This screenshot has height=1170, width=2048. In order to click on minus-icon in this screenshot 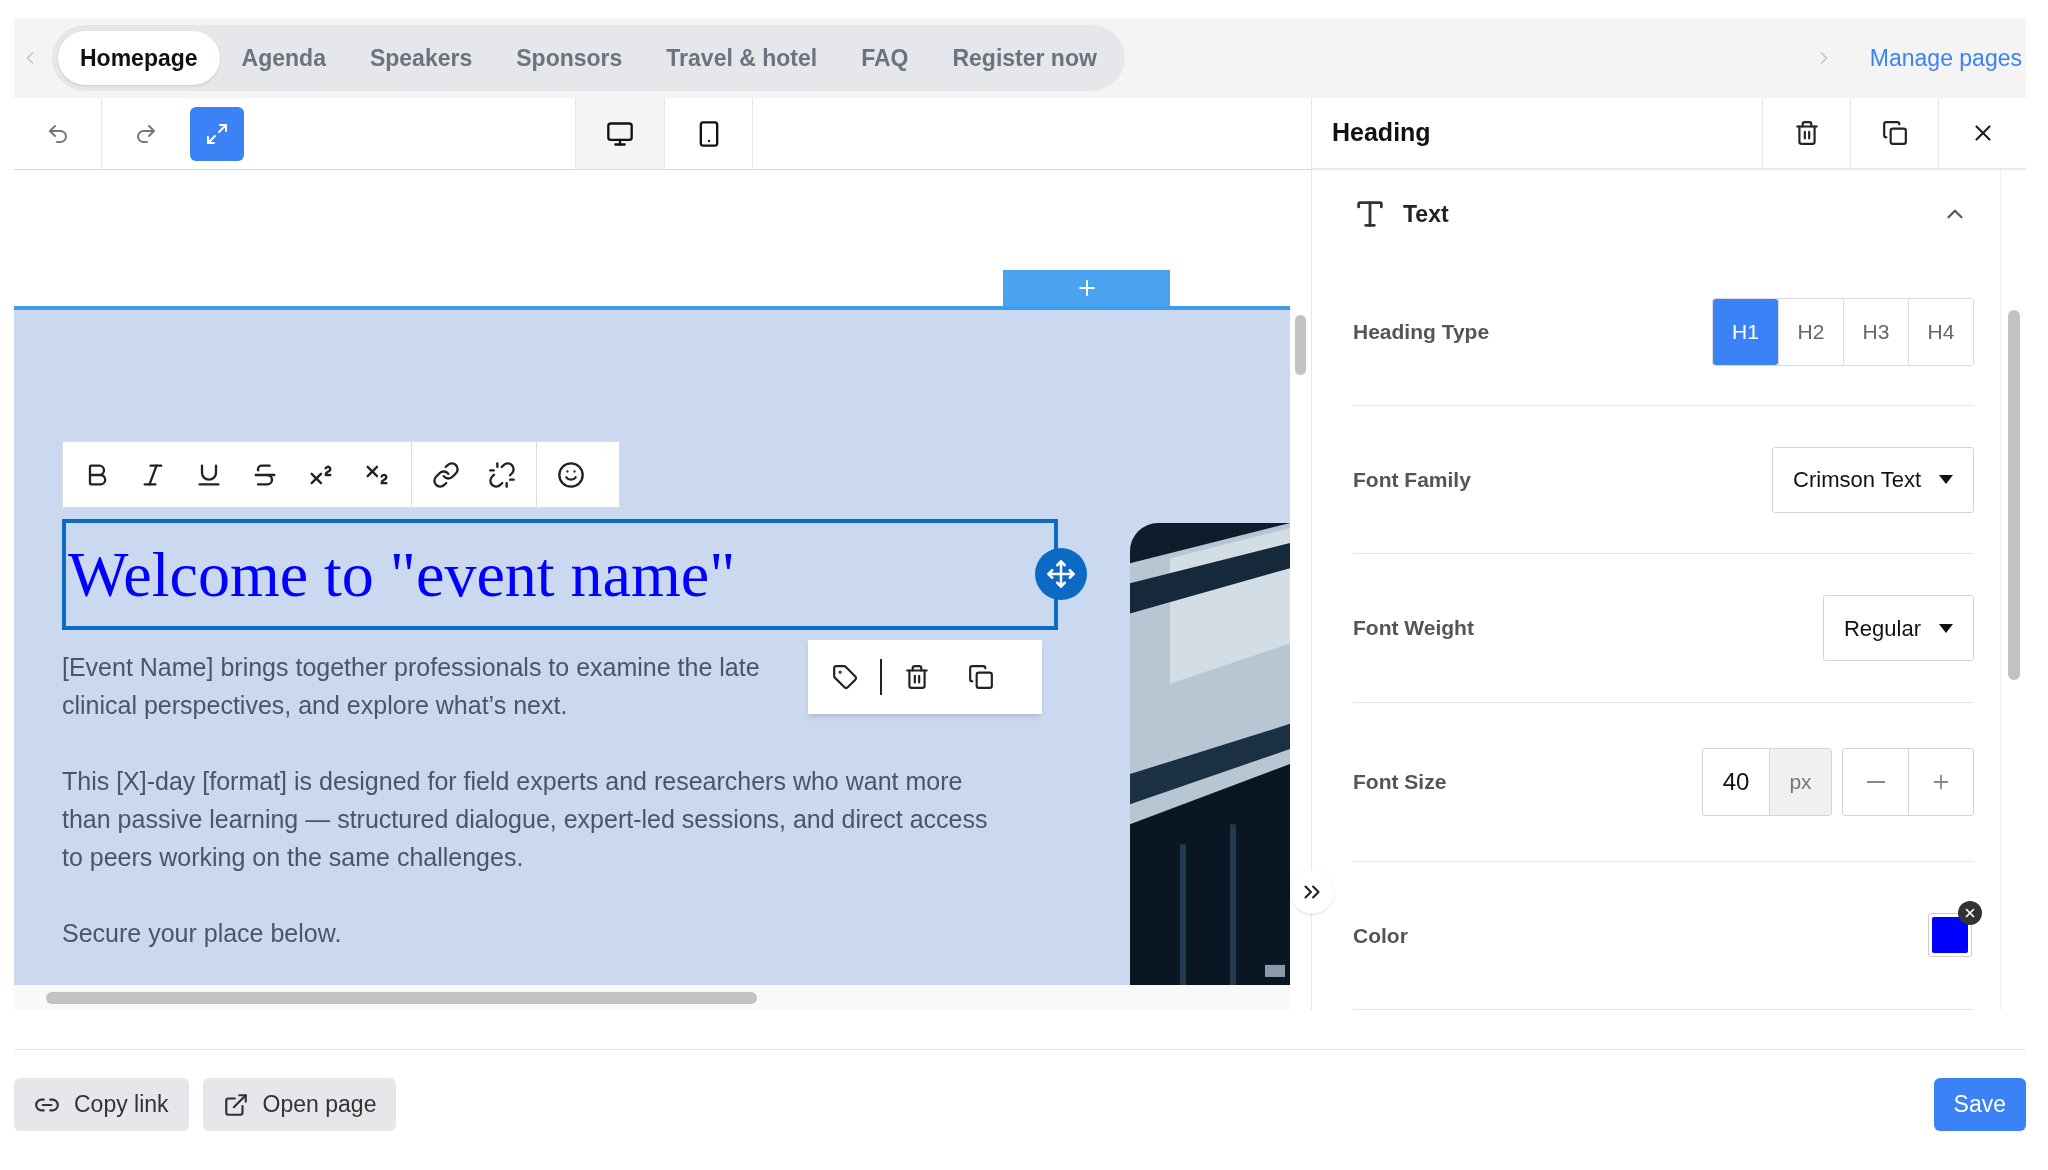, I will do `click(1875, 781)`.